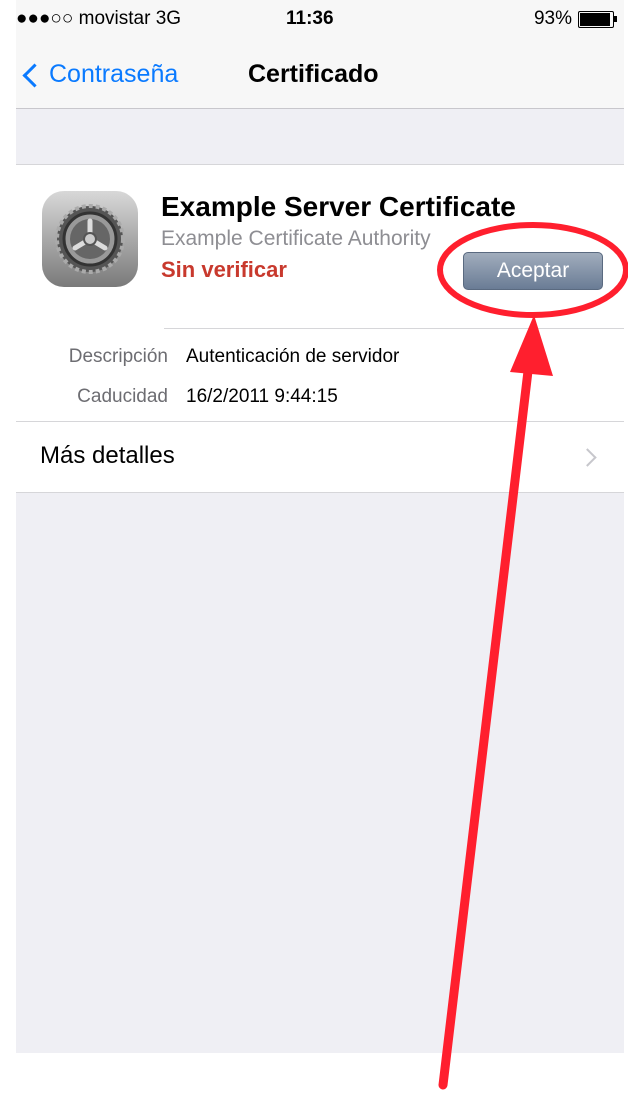 The image size is (628, 1113). I want to click on battery-percent: 93%, so click(552, 18).